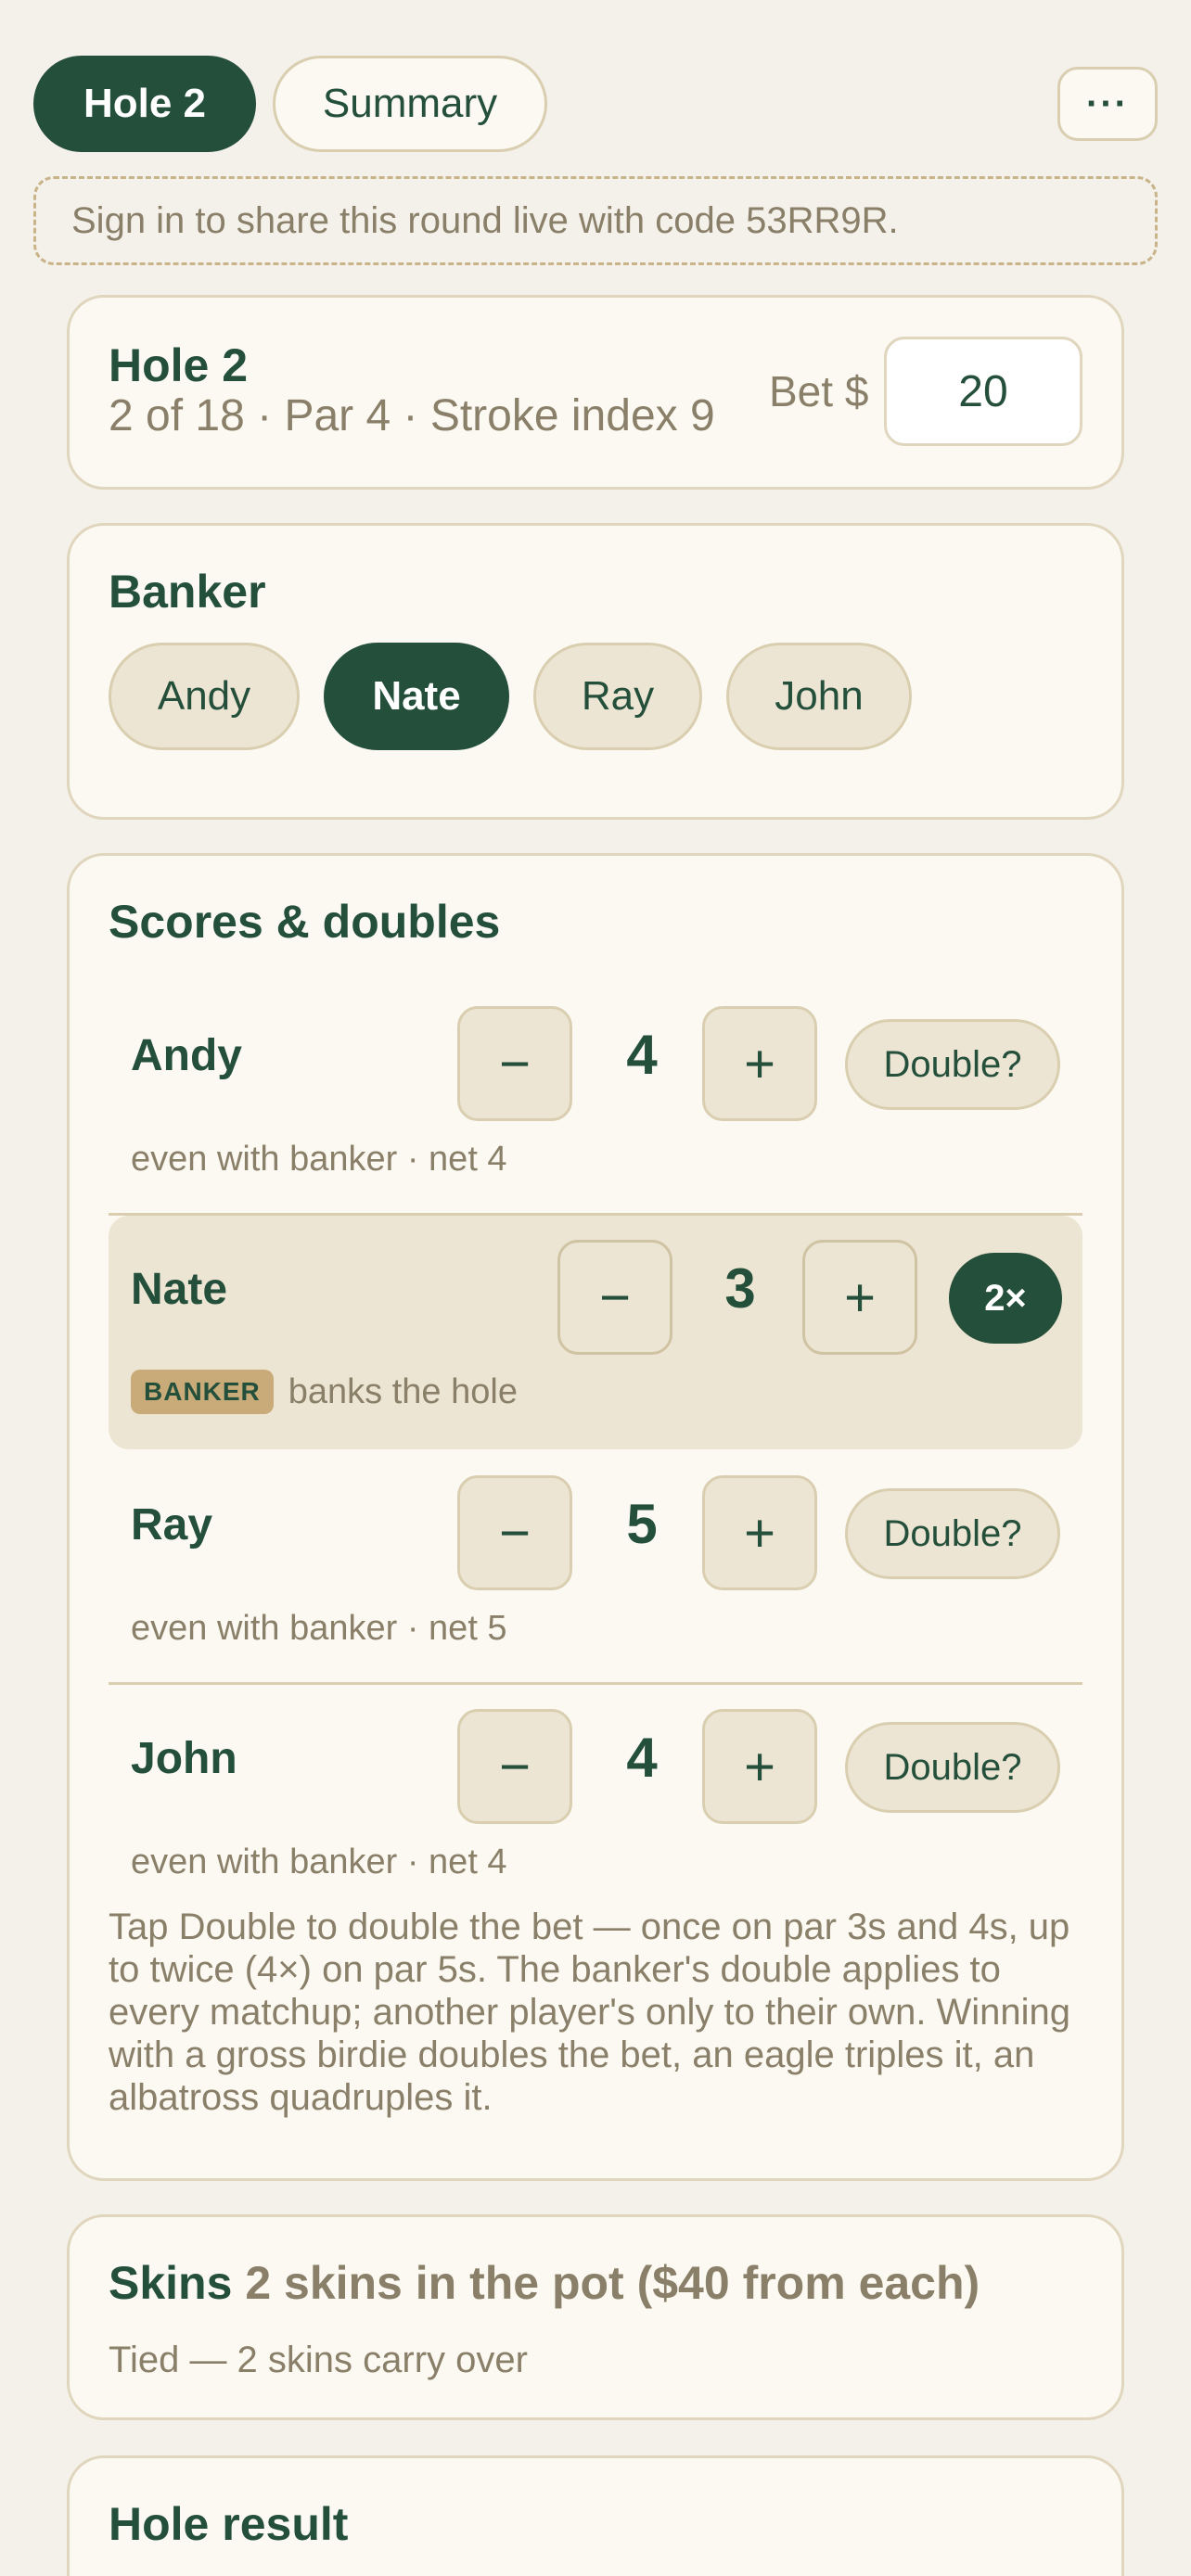 This screenshot has width=1191, height=2576. I want to click on score-row-nate: Nate − 3 + 2× BANKER banks the hole, so click(595, 1332).